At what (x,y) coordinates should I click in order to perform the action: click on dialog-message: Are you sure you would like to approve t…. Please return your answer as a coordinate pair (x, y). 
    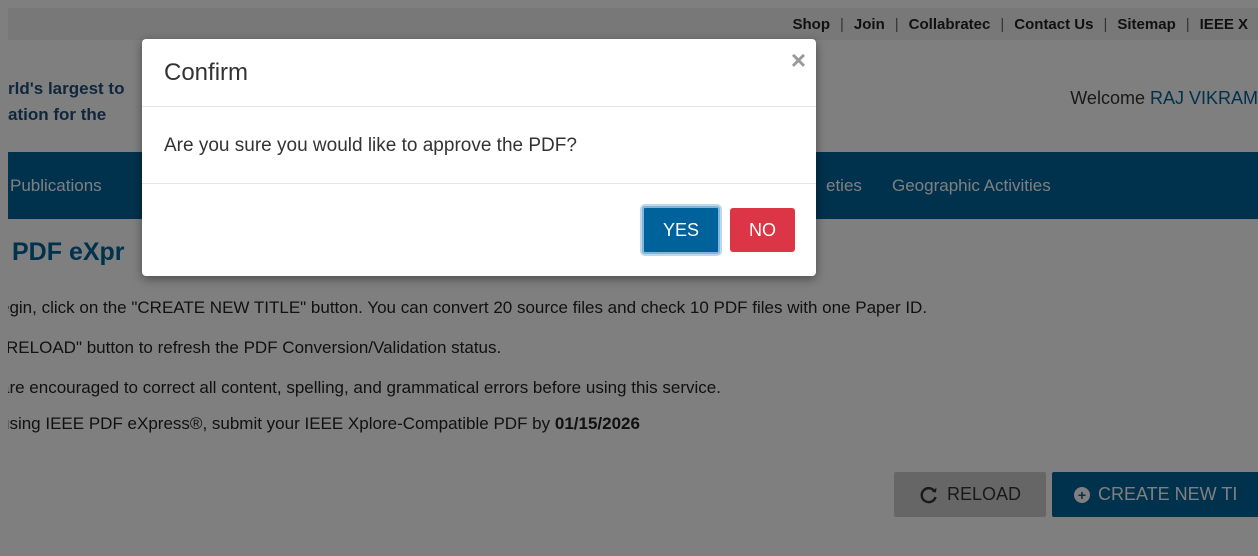
    Looking at the image, I should click on (370, 145).